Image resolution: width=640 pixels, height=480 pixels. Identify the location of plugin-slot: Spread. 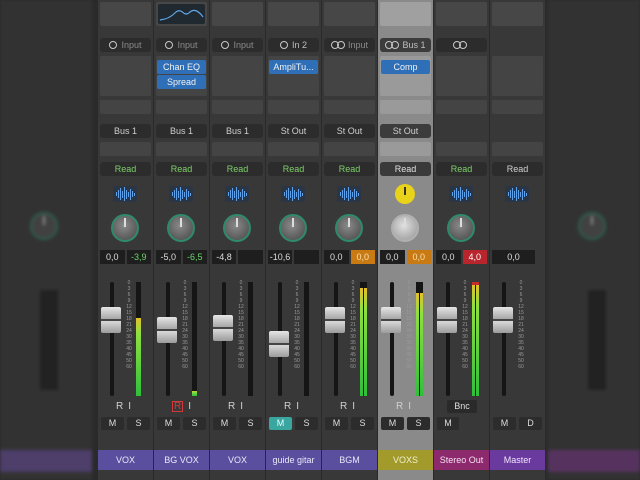
(181, 82).